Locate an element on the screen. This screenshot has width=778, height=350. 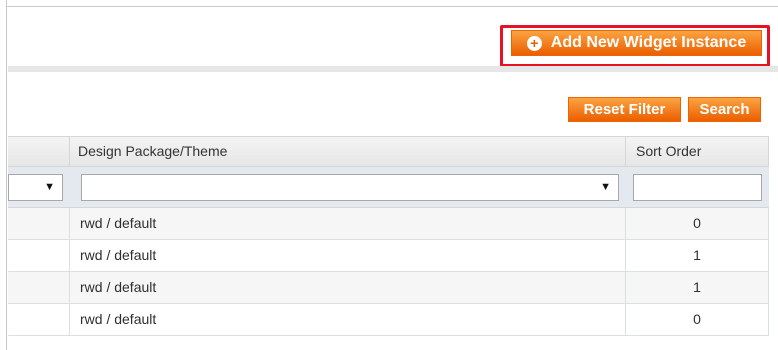
filter-select-design-theme: ▼ is located at coordinates (350, 187).